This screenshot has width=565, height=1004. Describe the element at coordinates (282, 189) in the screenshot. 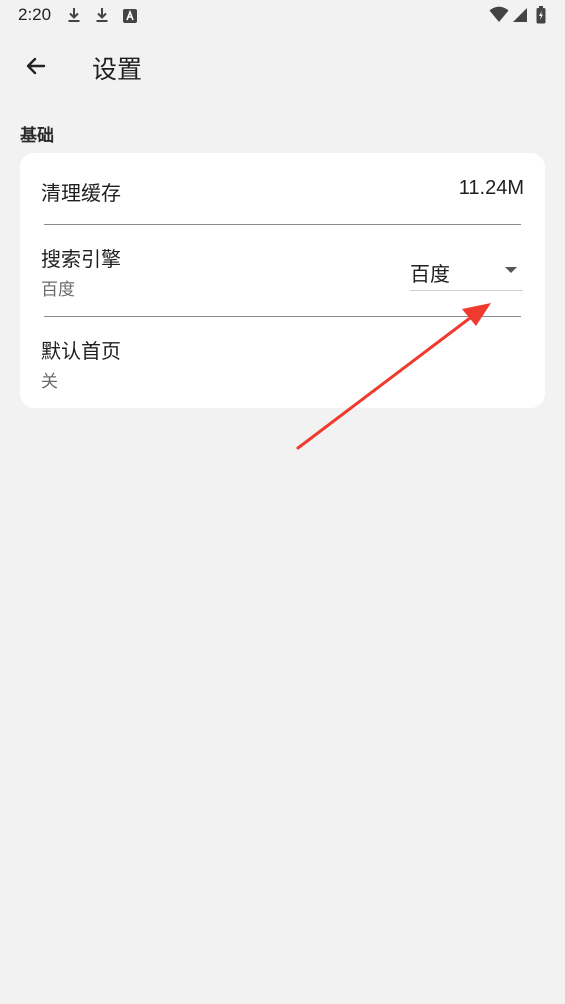

I see `clear-cache-row: 清理缓存 11.24M` at that location.